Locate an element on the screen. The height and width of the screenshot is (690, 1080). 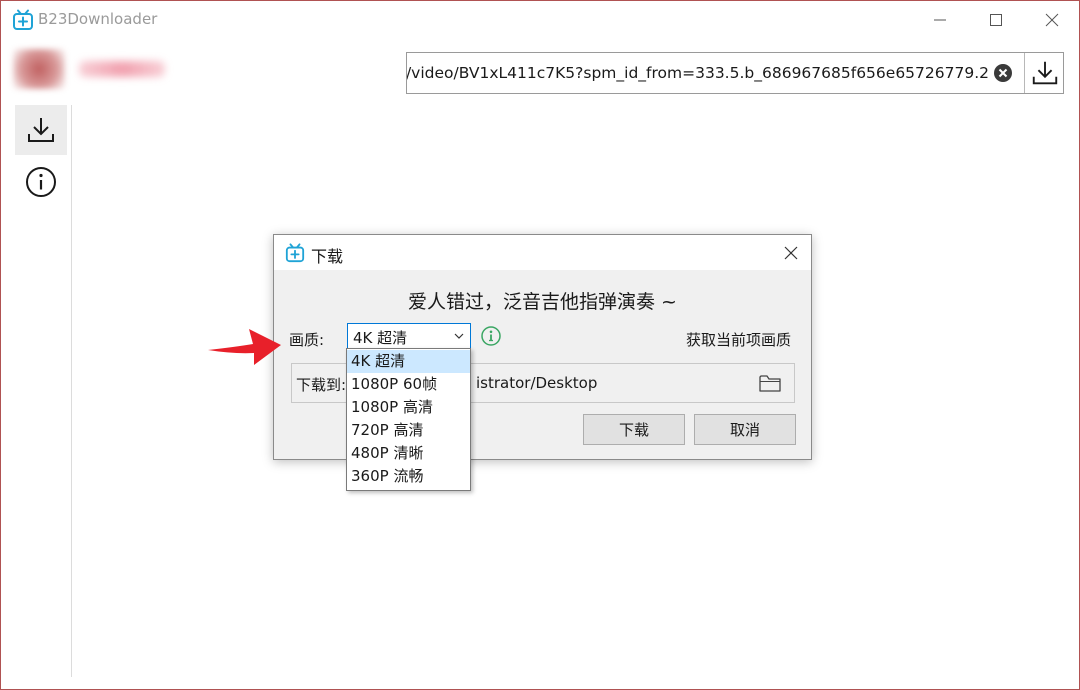
dropdown-option: 4K 超清 is located at coordinates (408, 361).